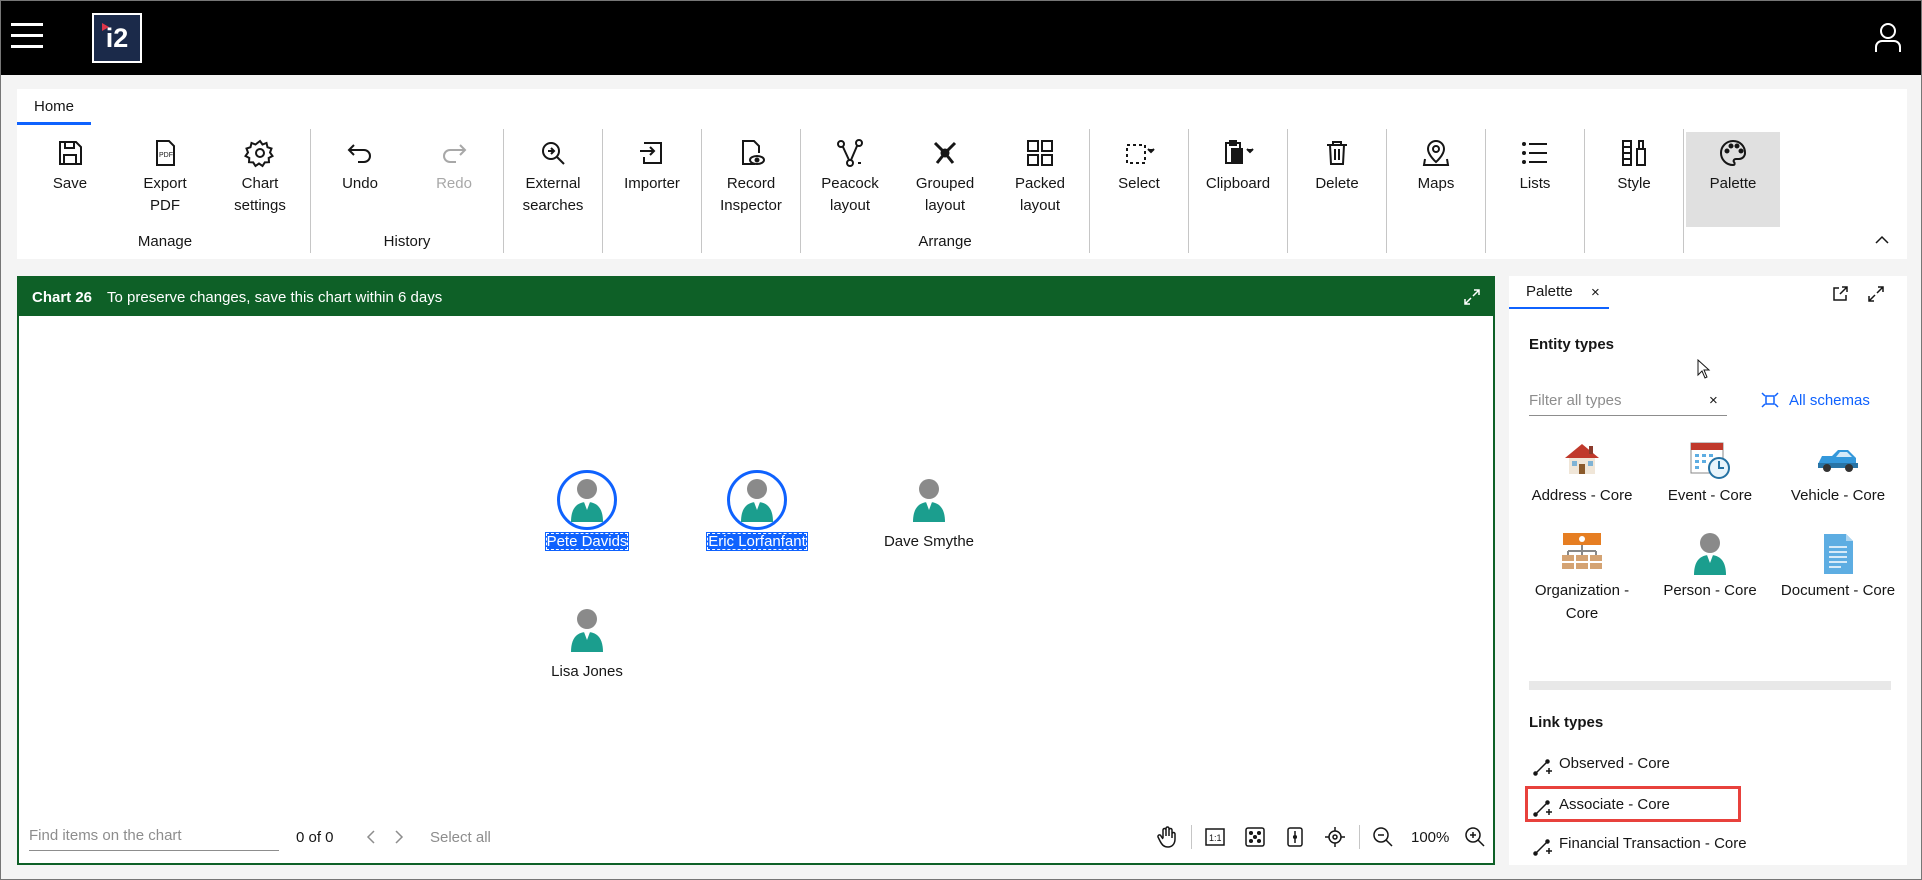  I want to click on record-inspector-button: Record Inspector, so click(751, 182).